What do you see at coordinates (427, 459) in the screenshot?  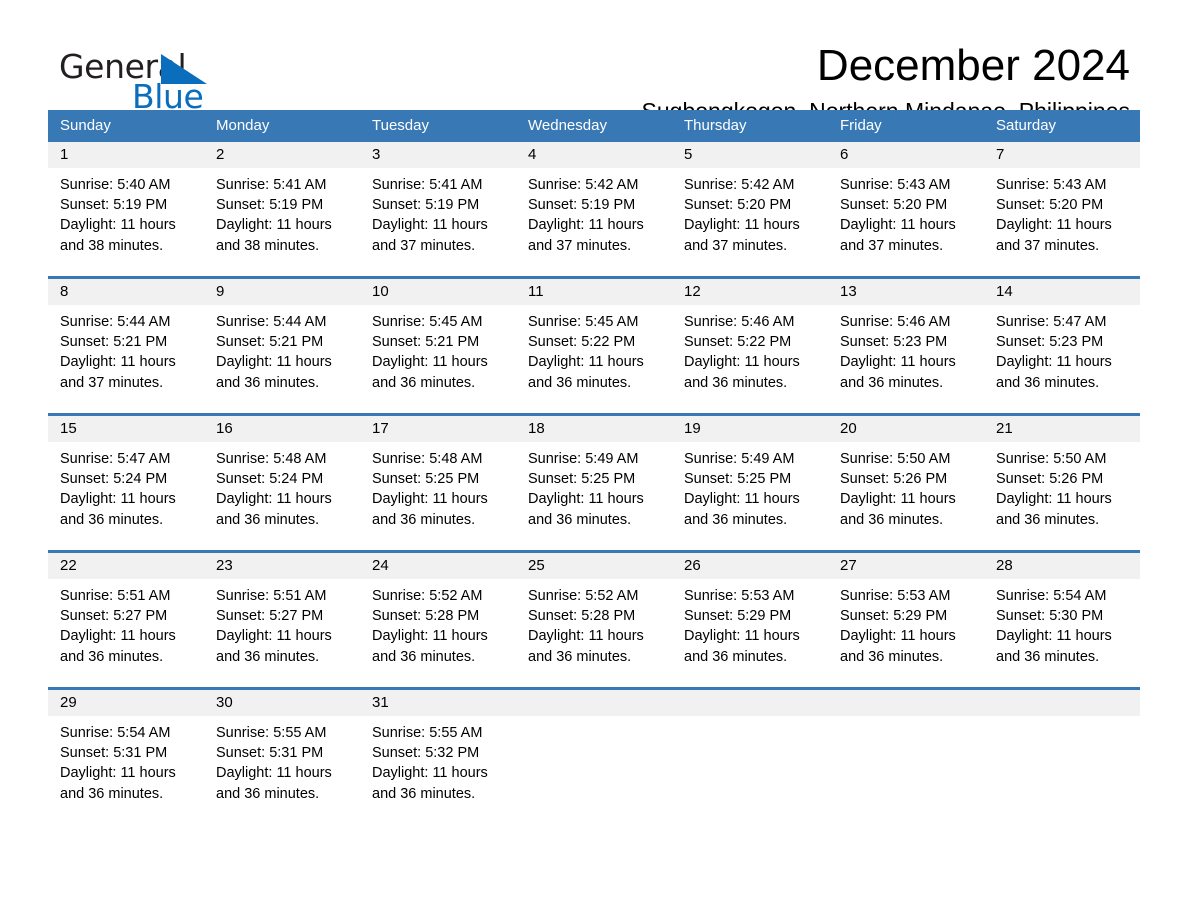 I see `day-detail-line: Sunrise: 5:48 AM` at bounding box center [427, 459].